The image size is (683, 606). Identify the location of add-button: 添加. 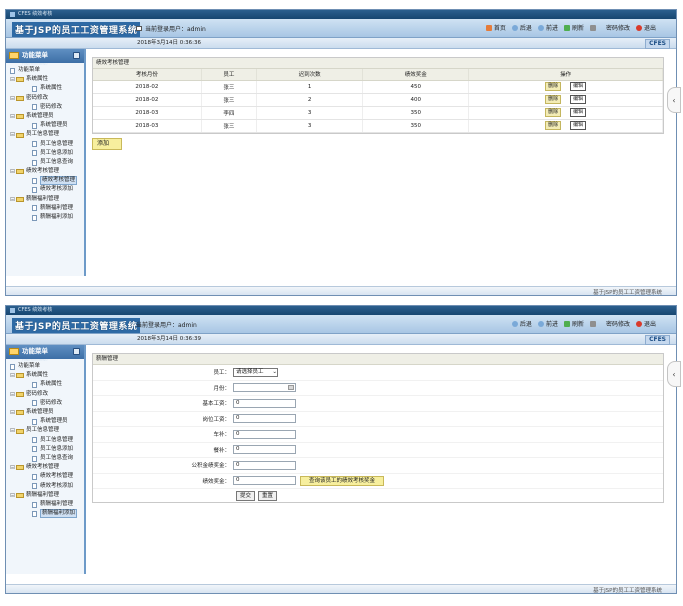
(107, 143).